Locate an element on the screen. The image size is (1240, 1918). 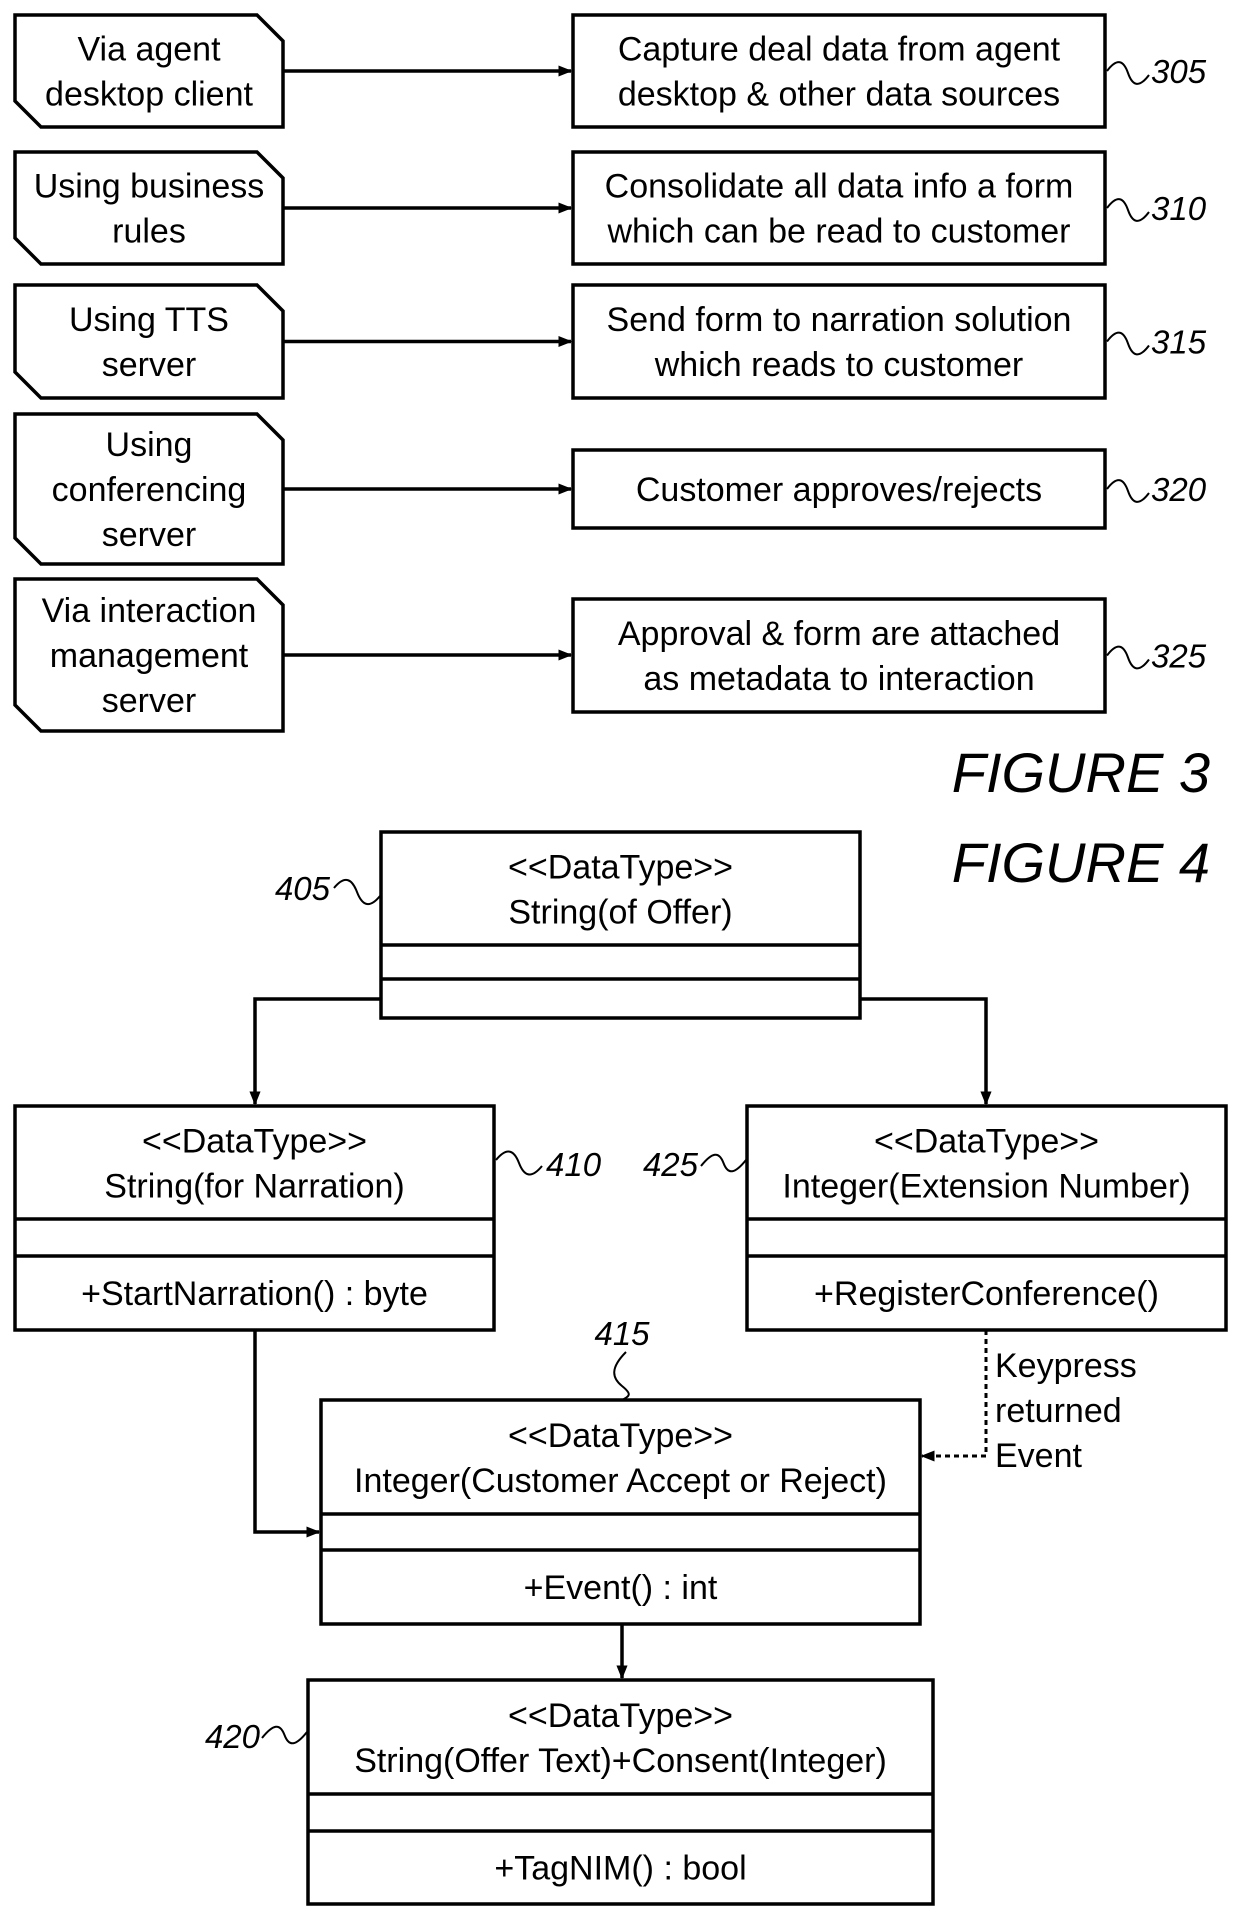
dependency-note-label: returned is located at coordinates (1058, 1411).